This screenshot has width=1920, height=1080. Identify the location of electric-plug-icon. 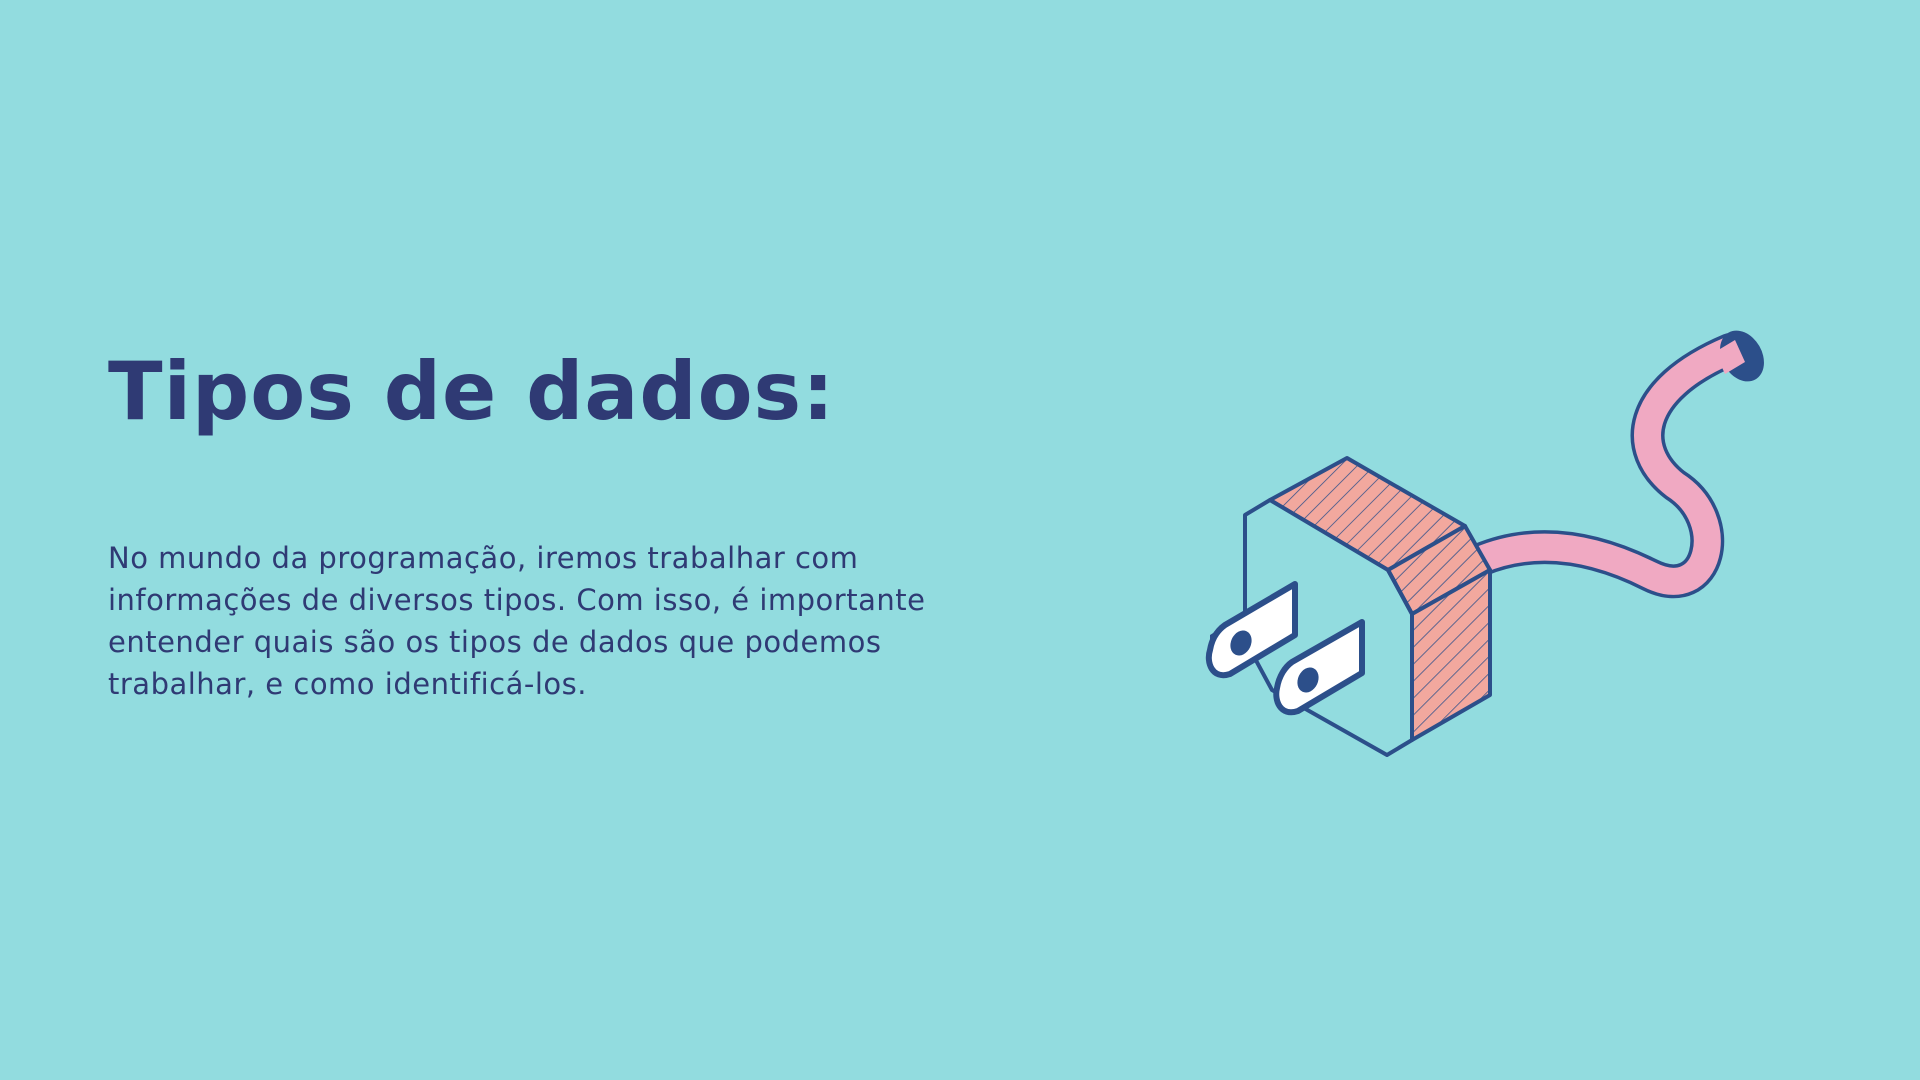
(1484, 543).